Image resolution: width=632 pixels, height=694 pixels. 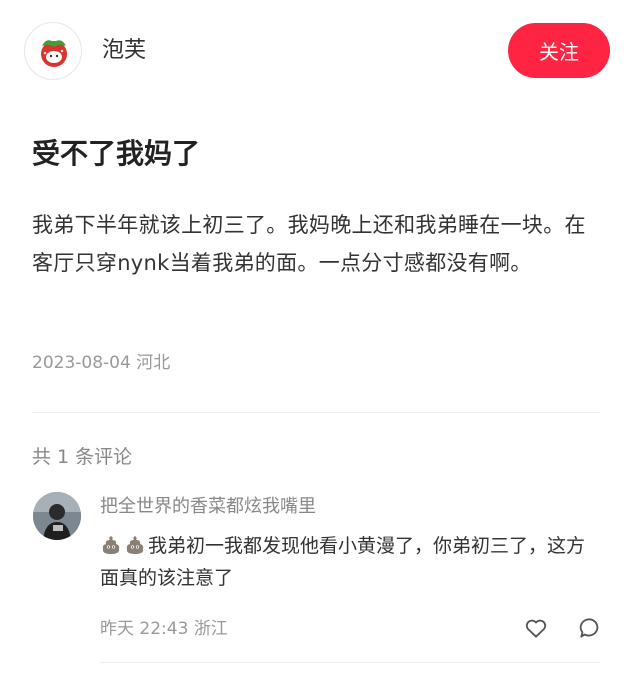 I want to click on post-location: 河北, so click(x=153, y=363).